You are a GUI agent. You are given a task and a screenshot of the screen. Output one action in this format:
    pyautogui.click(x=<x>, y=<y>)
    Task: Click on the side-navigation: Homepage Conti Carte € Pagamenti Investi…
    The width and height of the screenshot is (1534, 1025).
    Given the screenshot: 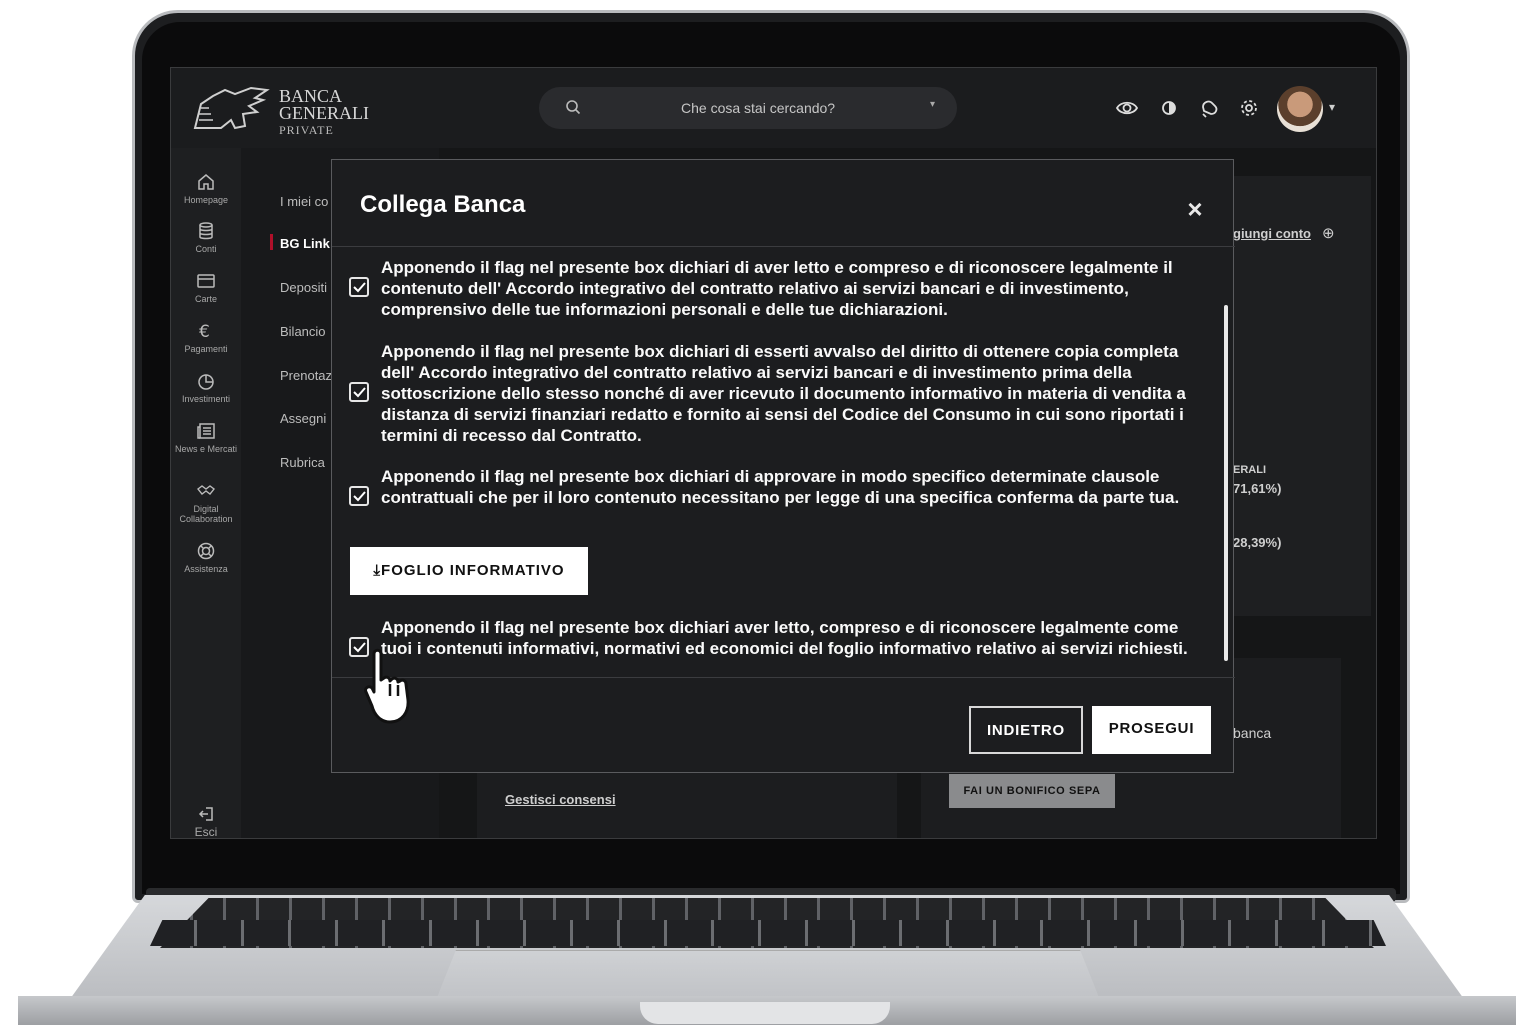 What is the action you would take?
    pyautogui.click(x=206, y=493)
    